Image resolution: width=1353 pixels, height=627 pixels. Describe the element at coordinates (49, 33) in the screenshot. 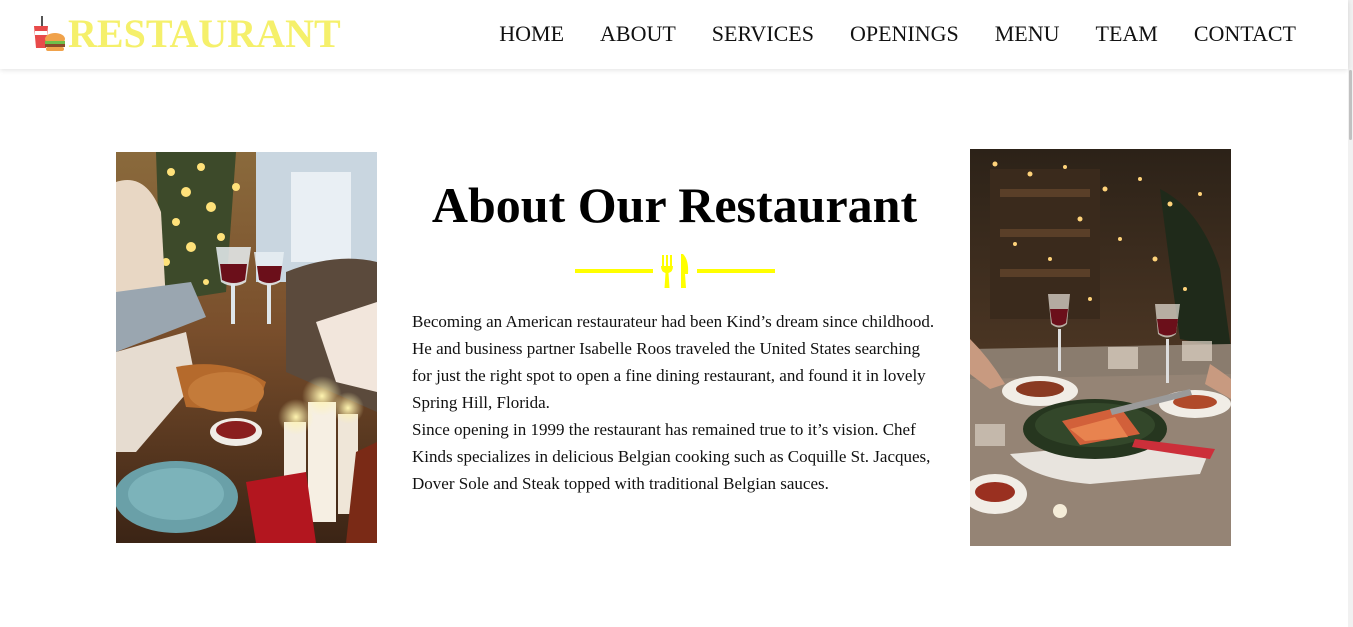

I see `fast-food-icon` at that location.